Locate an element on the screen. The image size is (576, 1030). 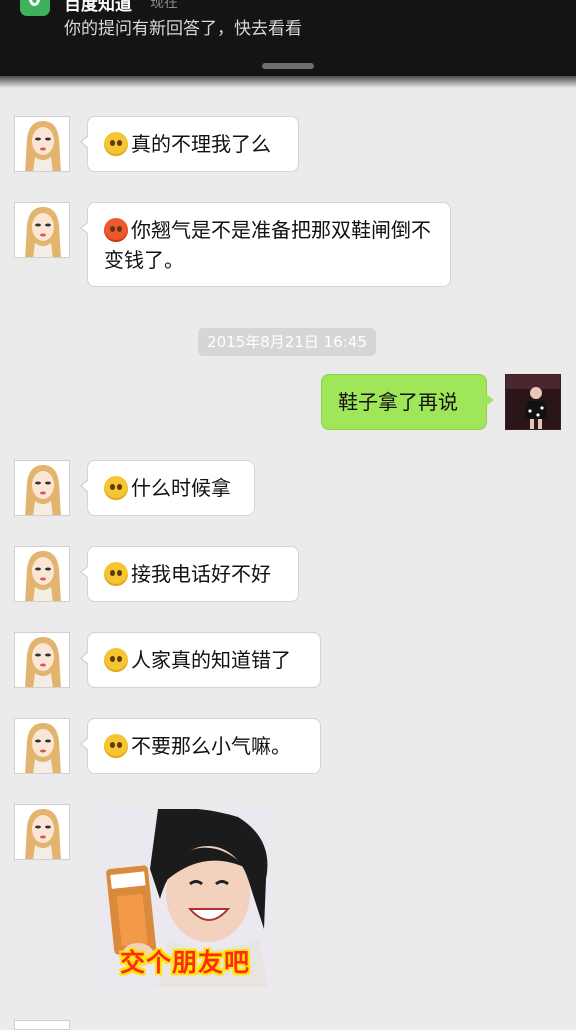
received-message-bubble: 接我电话好不好 is located at coordinates (189, 574).